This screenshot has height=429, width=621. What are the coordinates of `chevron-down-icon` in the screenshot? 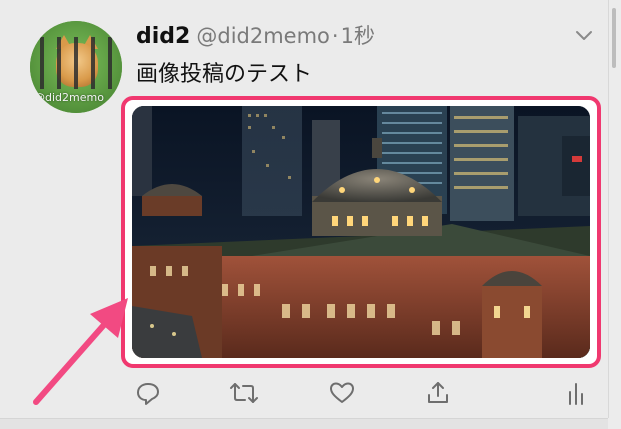 It's located at (584, 35).